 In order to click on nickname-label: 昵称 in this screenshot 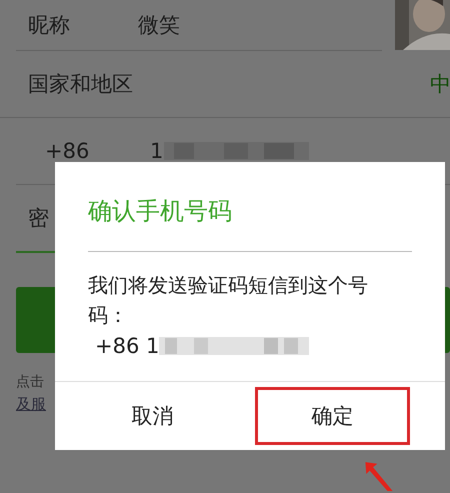, I will do `click(49, 25)`.